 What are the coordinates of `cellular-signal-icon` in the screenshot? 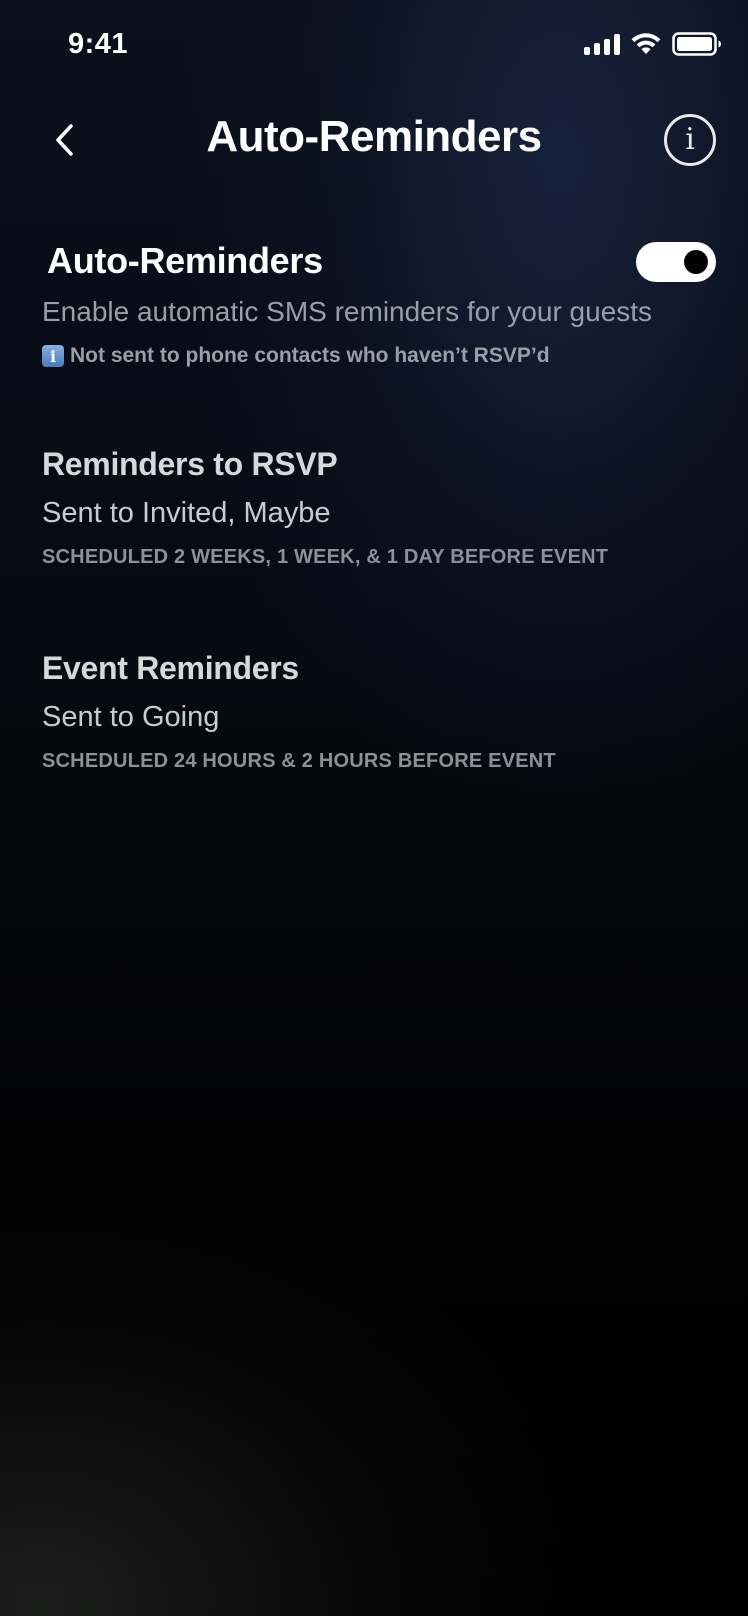 It's located at (602, 44).